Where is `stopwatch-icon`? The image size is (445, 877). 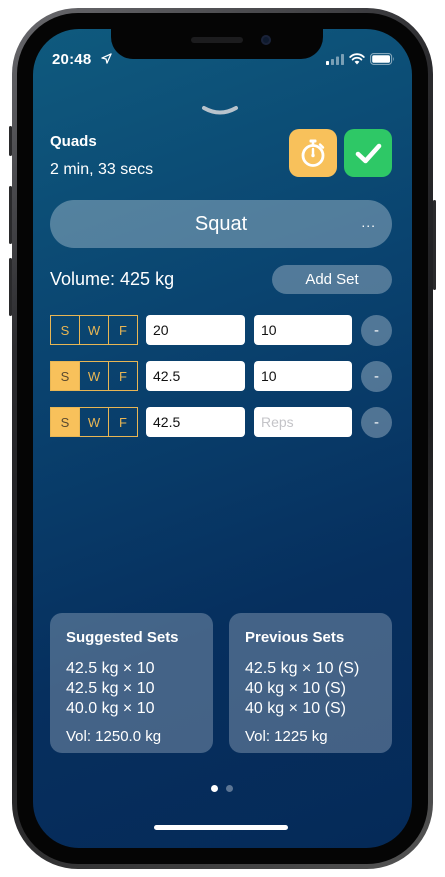
stopwatch-icon is located at coordinates (313, 153).